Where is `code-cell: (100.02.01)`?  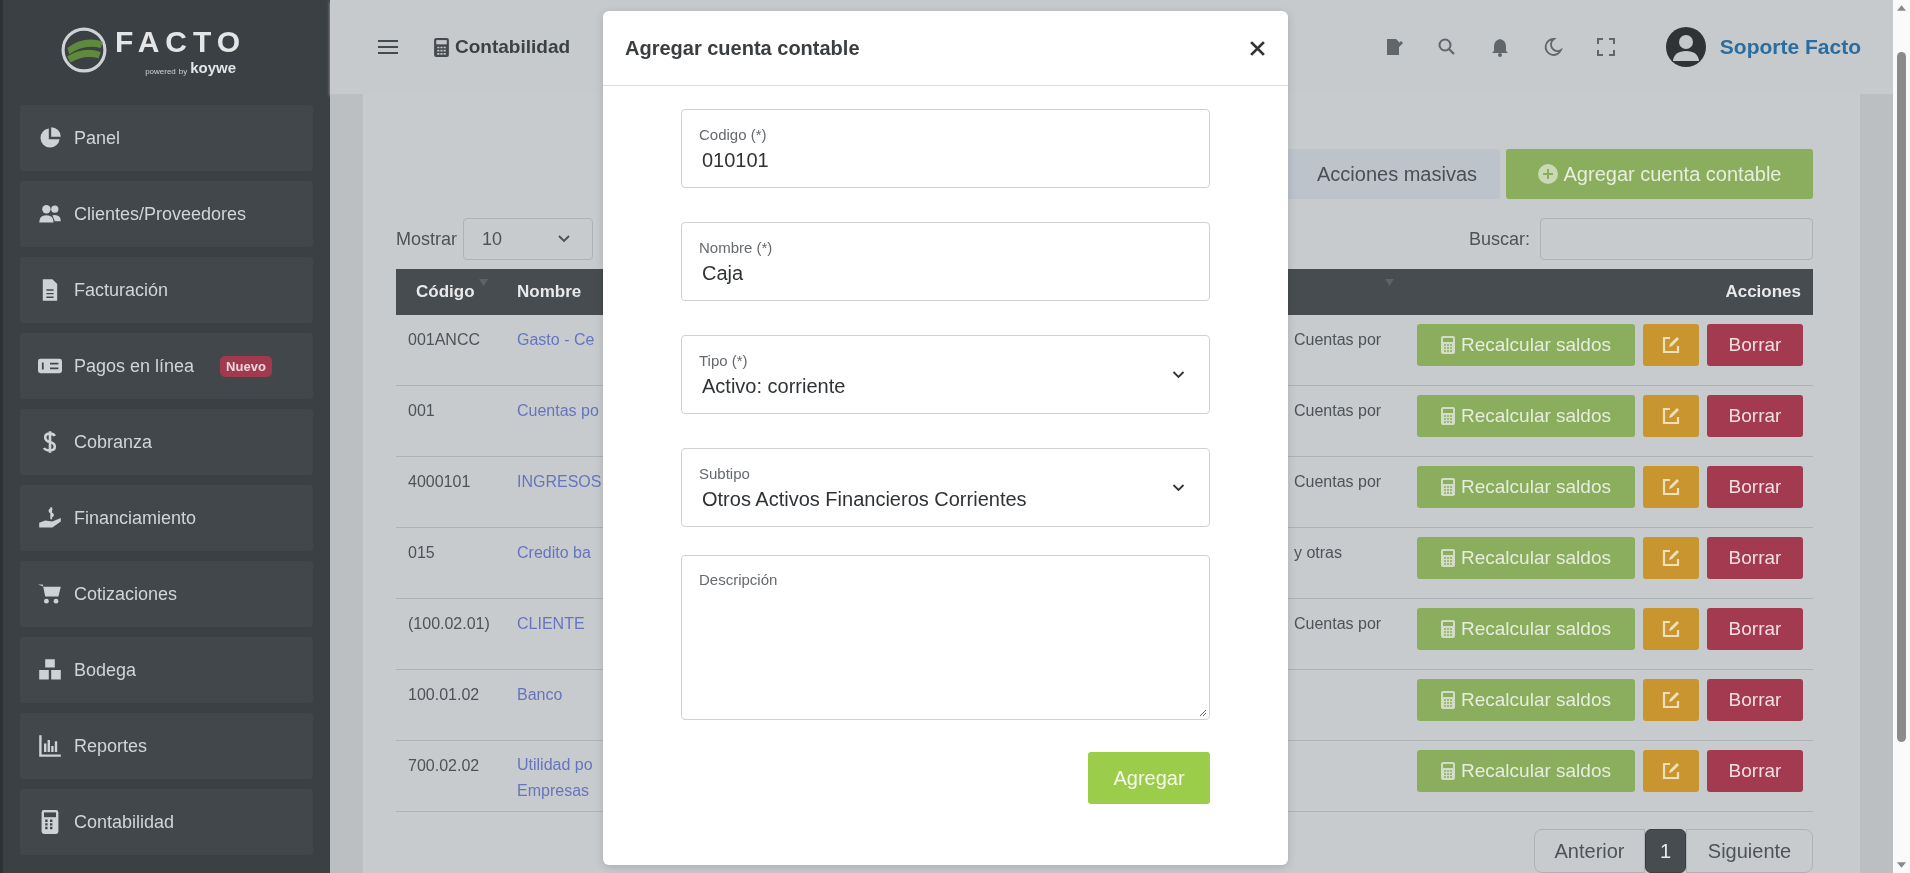 code-cell: (100.02.01) is located at coordinates (449, 623).